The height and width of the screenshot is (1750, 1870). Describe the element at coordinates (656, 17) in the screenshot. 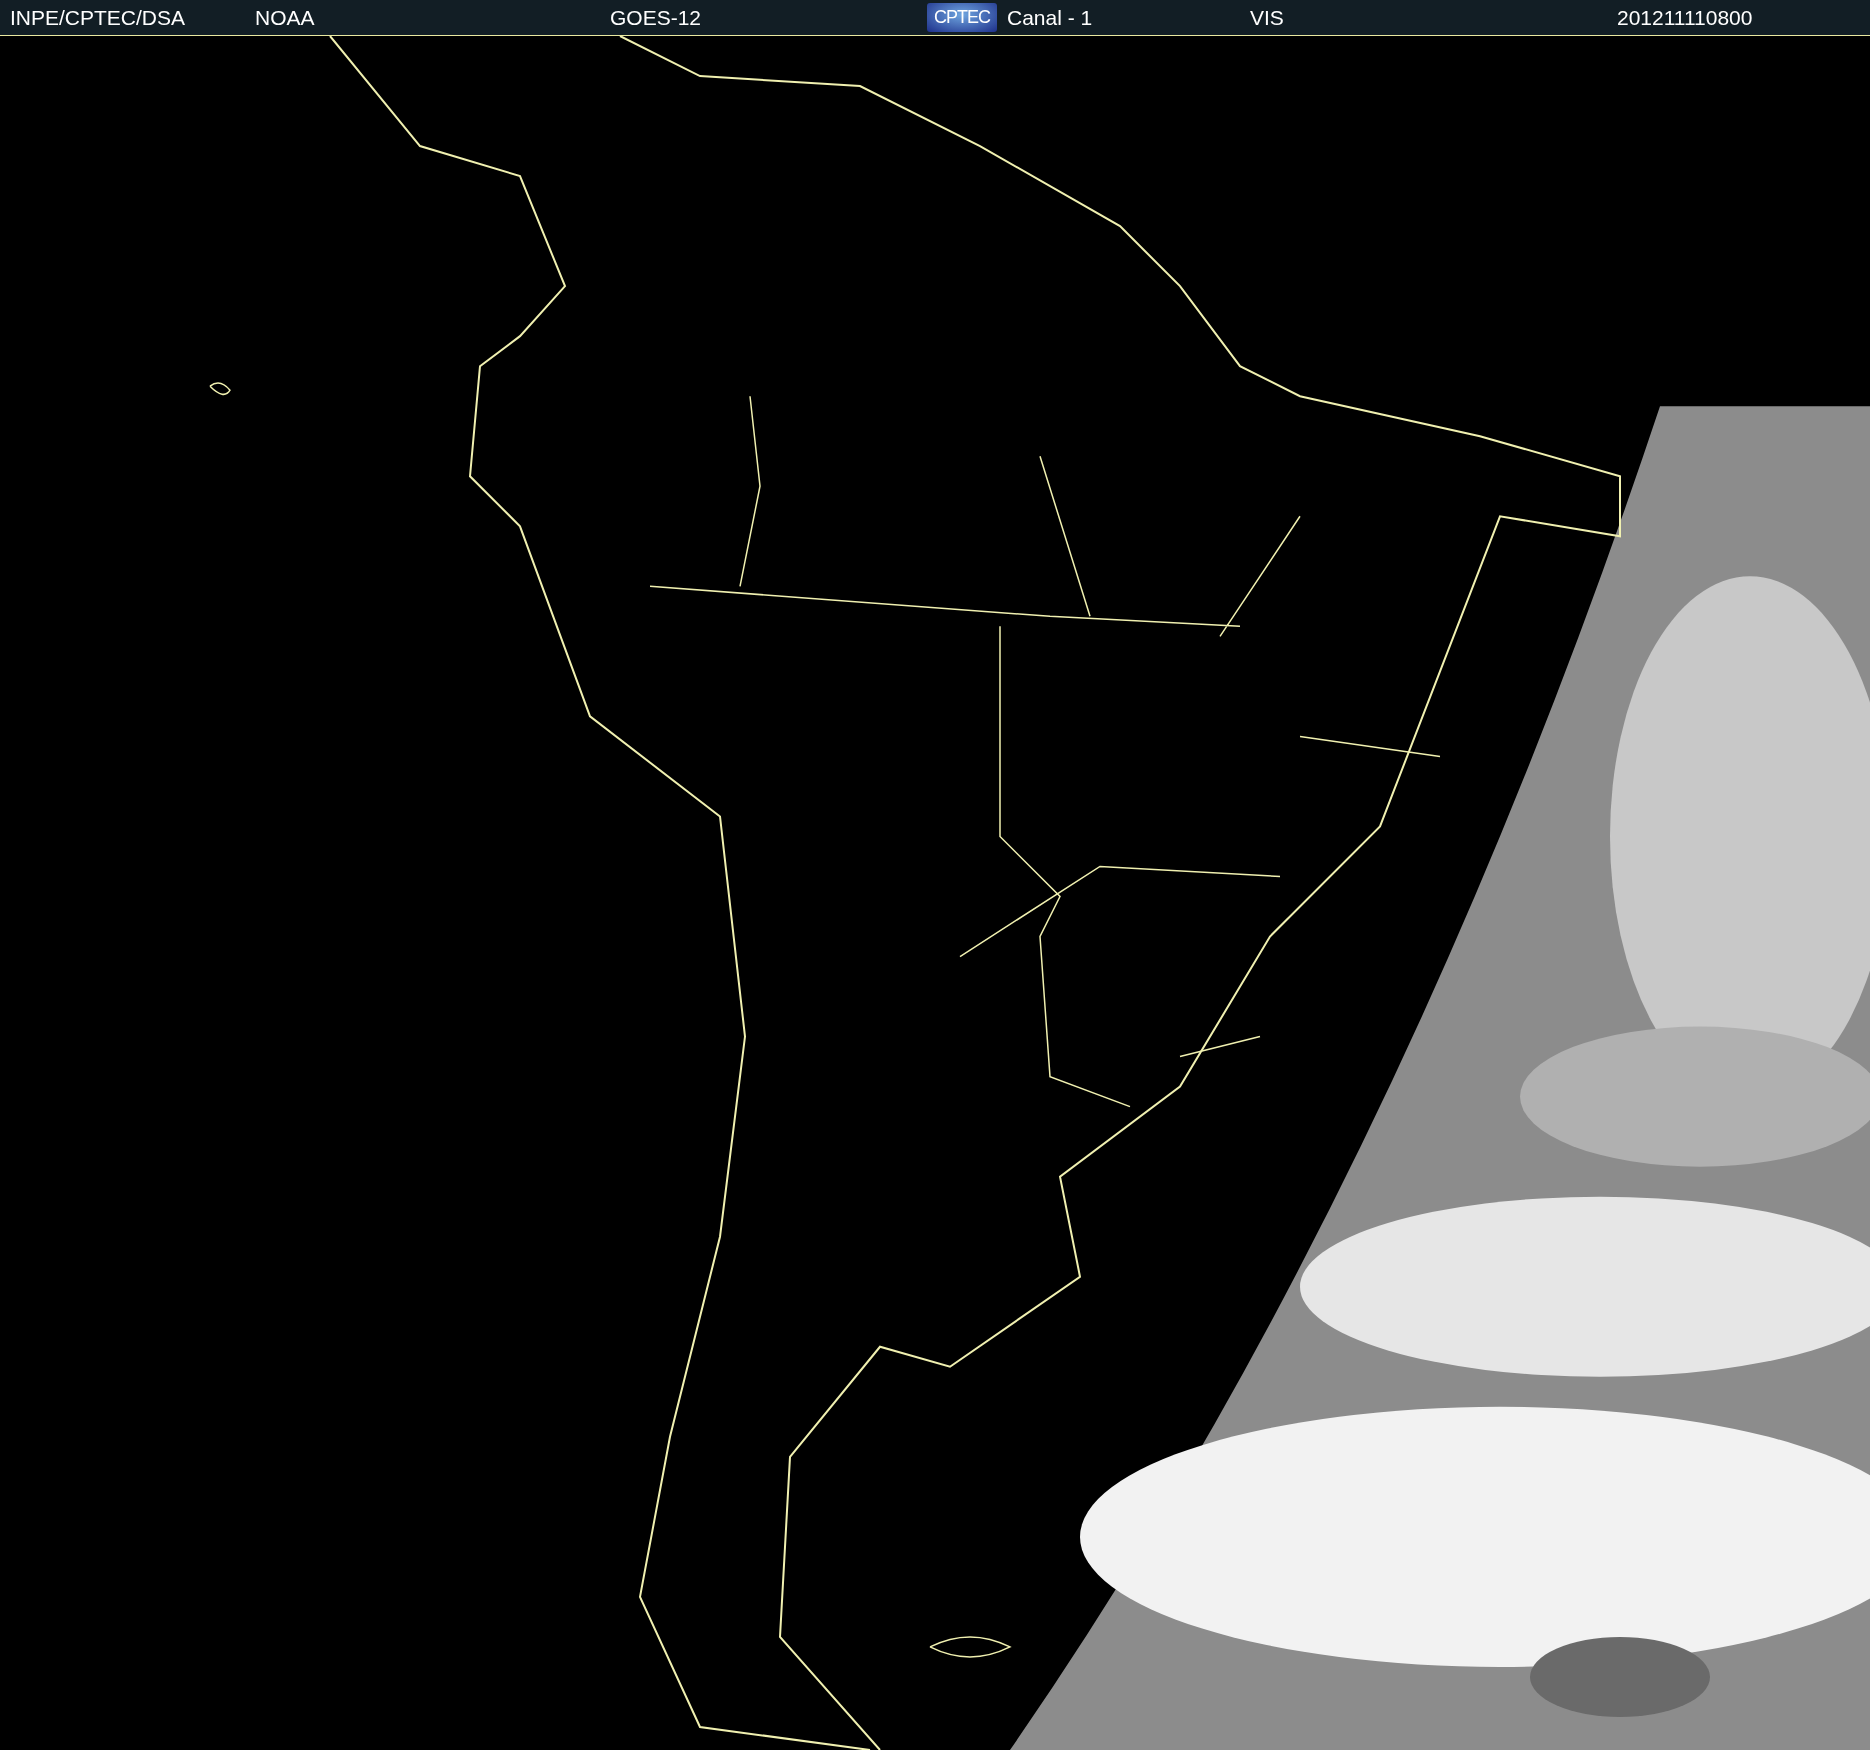

I see `header-label: GOES-12` at that location.